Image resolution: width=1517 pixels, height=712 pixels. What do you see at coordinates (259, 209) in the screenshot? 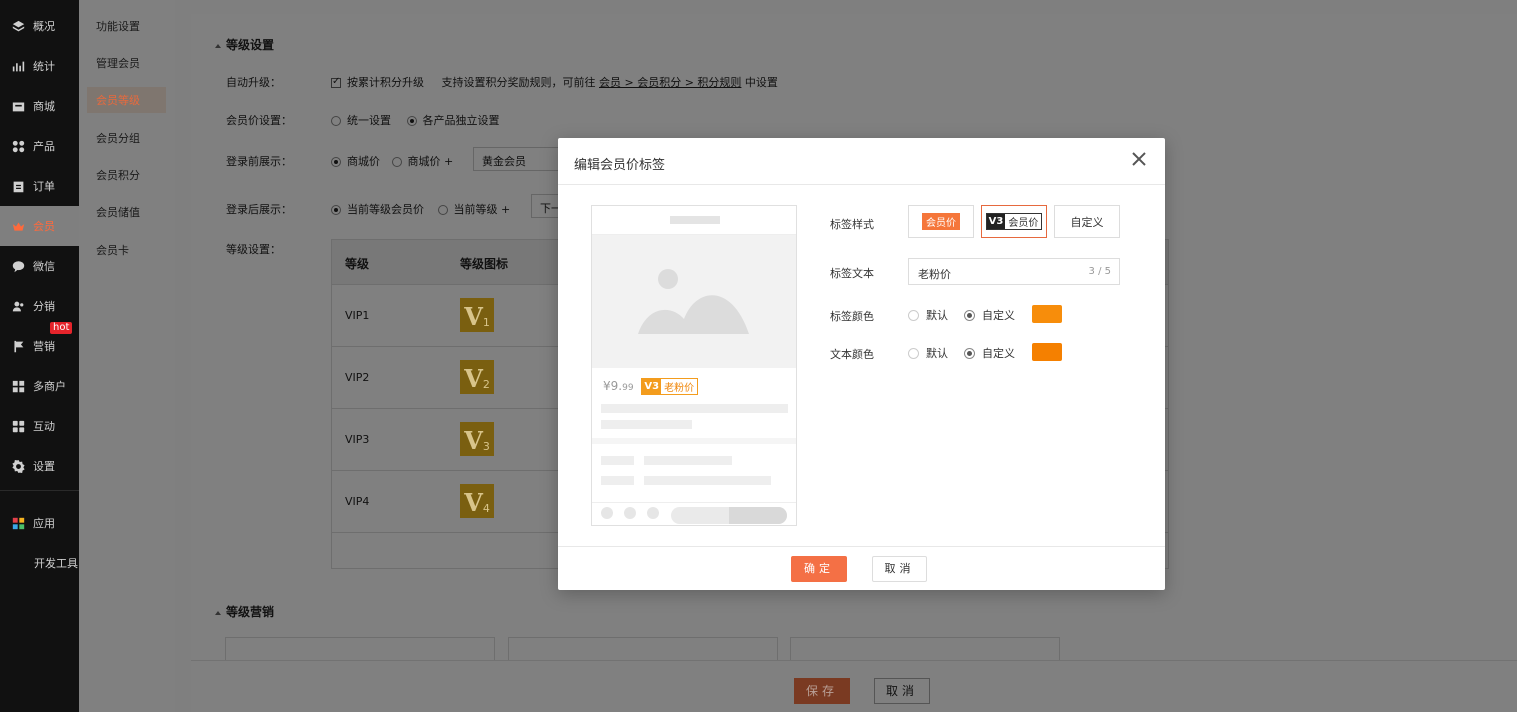
I see `after-login-label: 登录后展示：` at bounding box center [259, 209].